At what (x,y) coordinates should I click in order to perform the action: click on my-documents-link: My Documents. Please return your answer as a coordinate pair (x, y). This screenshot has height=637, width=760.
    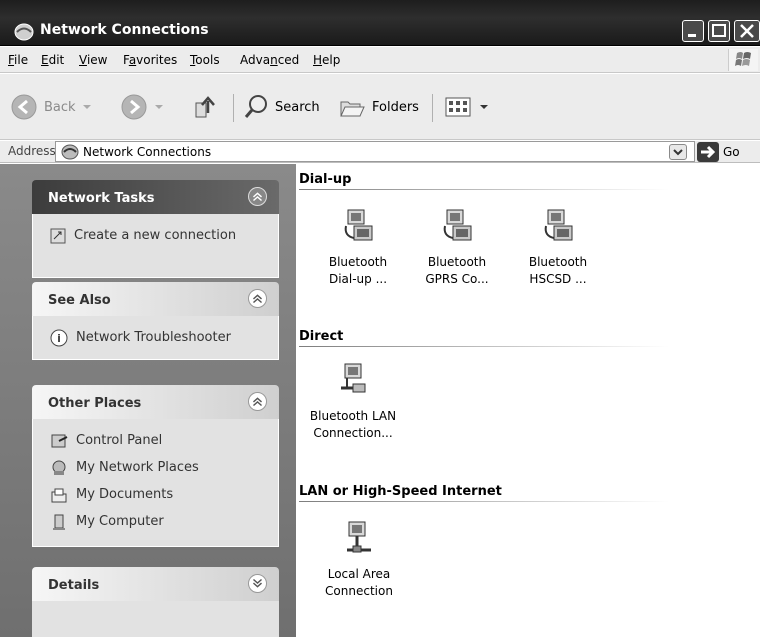
    Looking at the image, I should click on (155, 494).